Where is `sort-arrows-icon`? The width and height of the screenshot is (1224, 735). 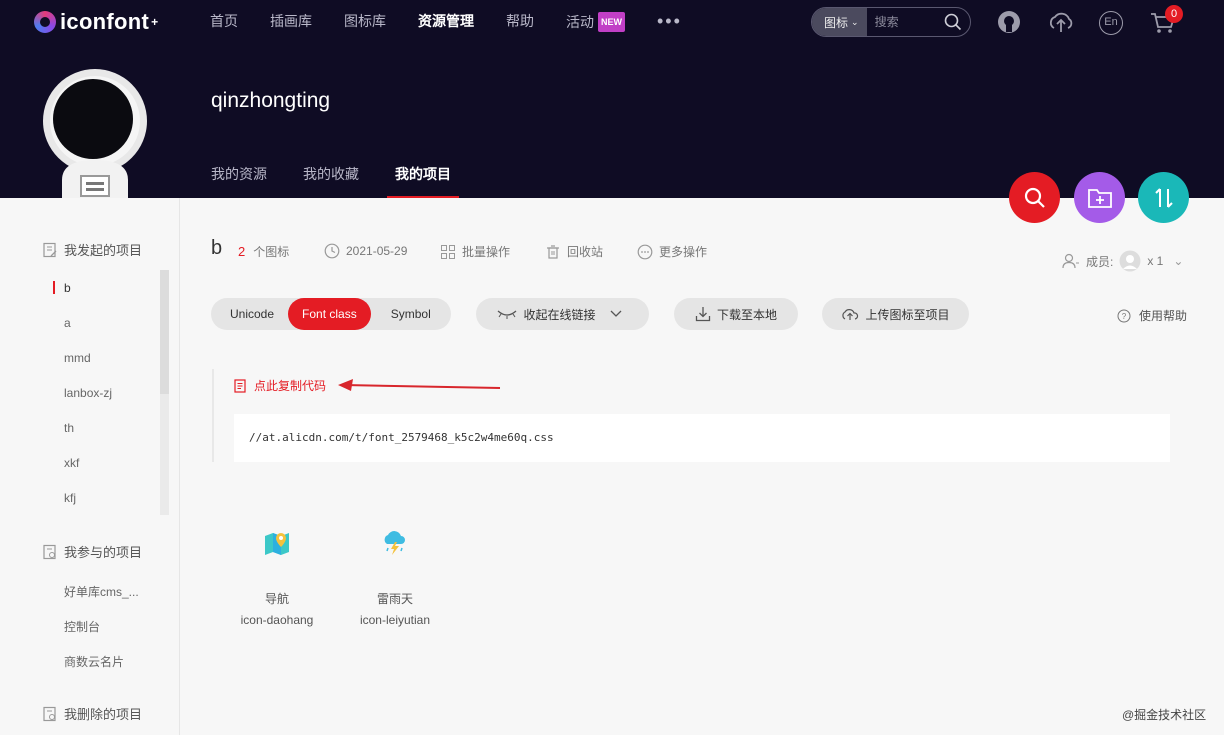
sort-arrows-icon is located at coordinates (1163, 197).